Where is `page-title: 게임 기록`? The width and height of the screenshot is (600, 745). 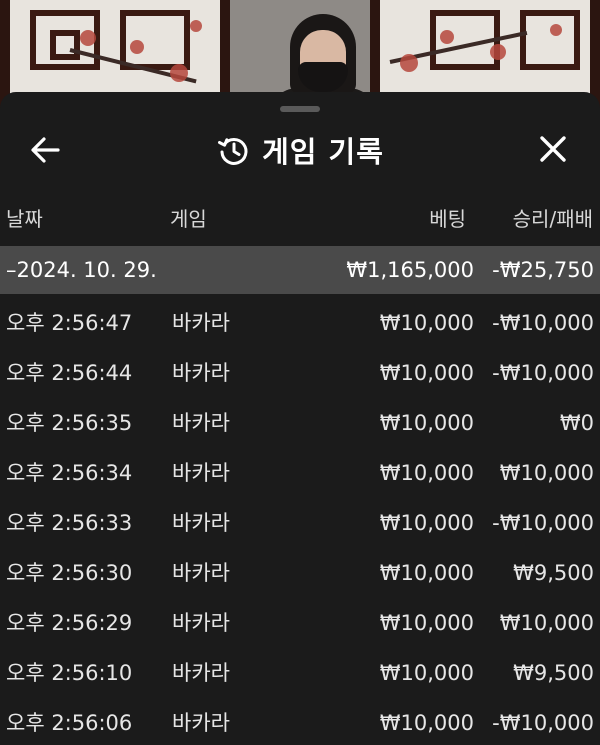 page-title: 게임 기록 is located at coordinates (323, 152).